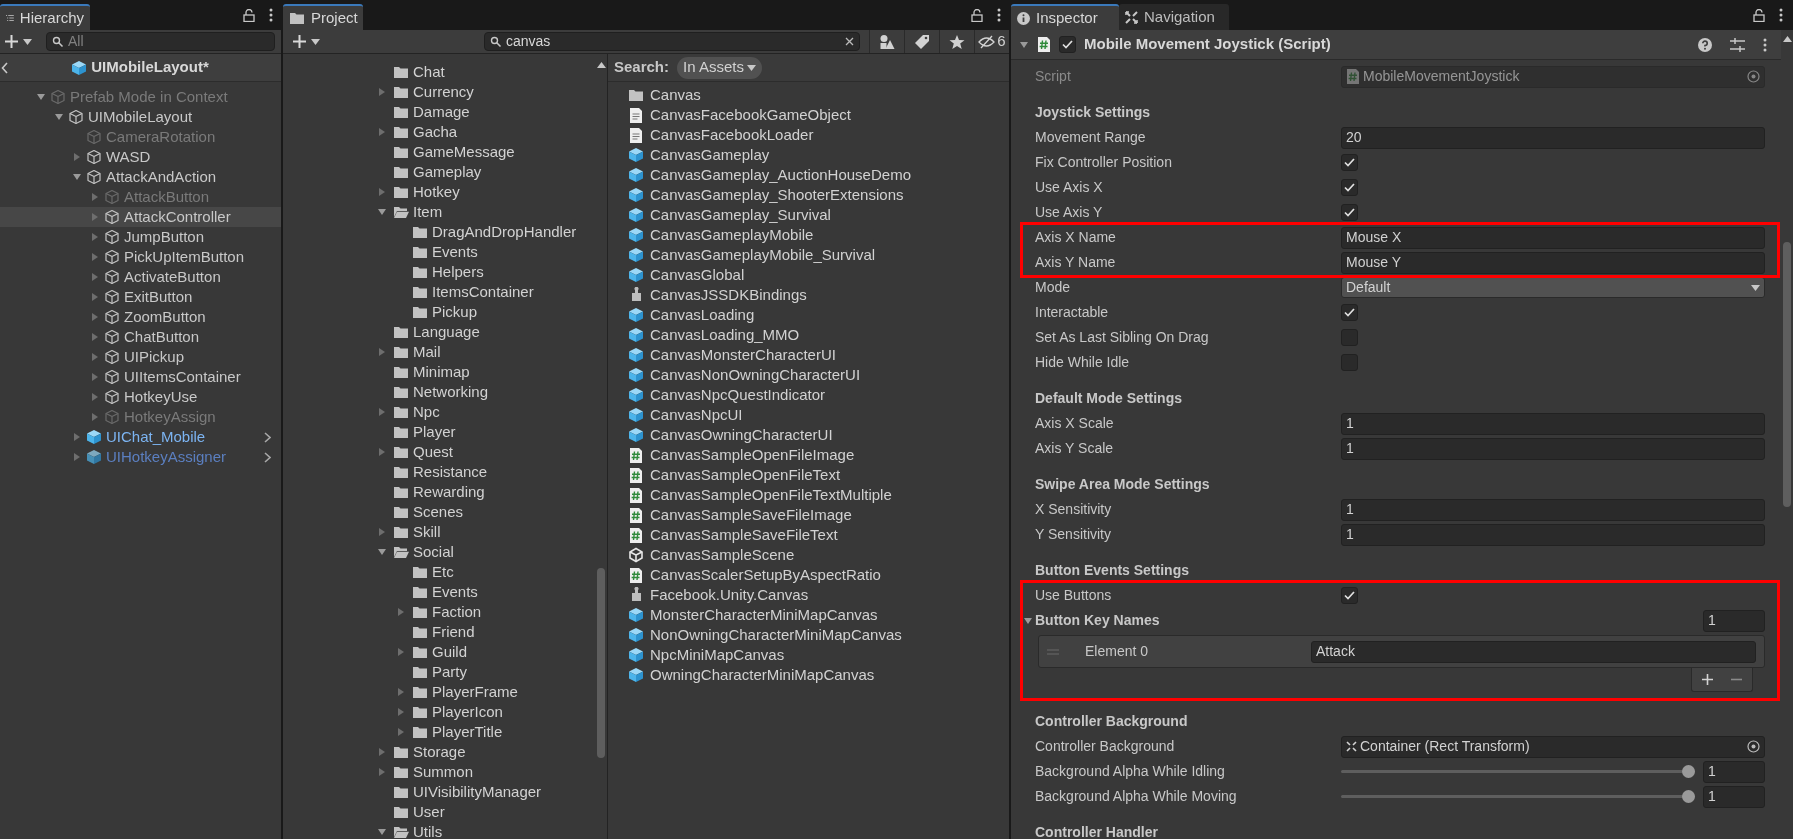 The width and height of the screenshot is (1793, 839). Describe the element at coordinates (808, 255) in the screenshot. I see `asset-item: CanvasGameplayMobile_Survival` at that location.